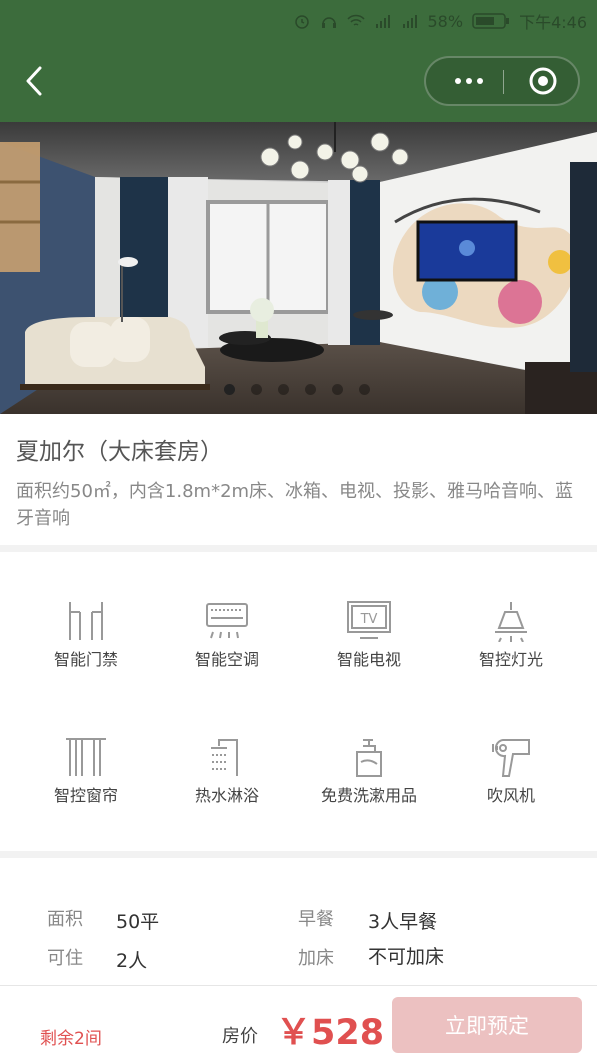 This screenshot has height=1063, width=597. What do you see at coordinates (229, 389) in the screenshot?
I see `carousel-dot-active` at bounding box center [229, 389].